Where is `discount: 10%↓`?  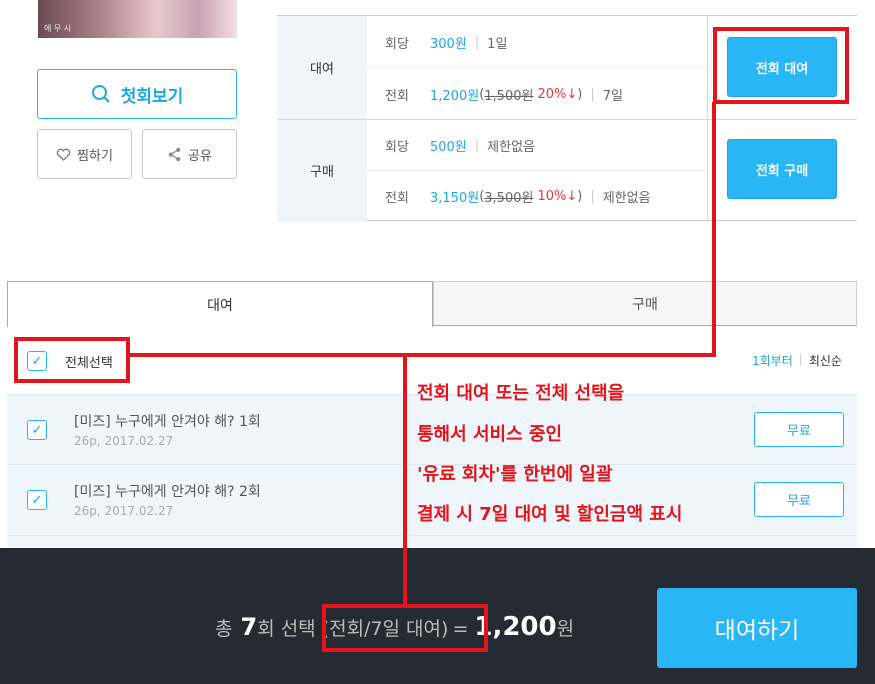
discount: 10%↓ is located at coordinates (557, 196).